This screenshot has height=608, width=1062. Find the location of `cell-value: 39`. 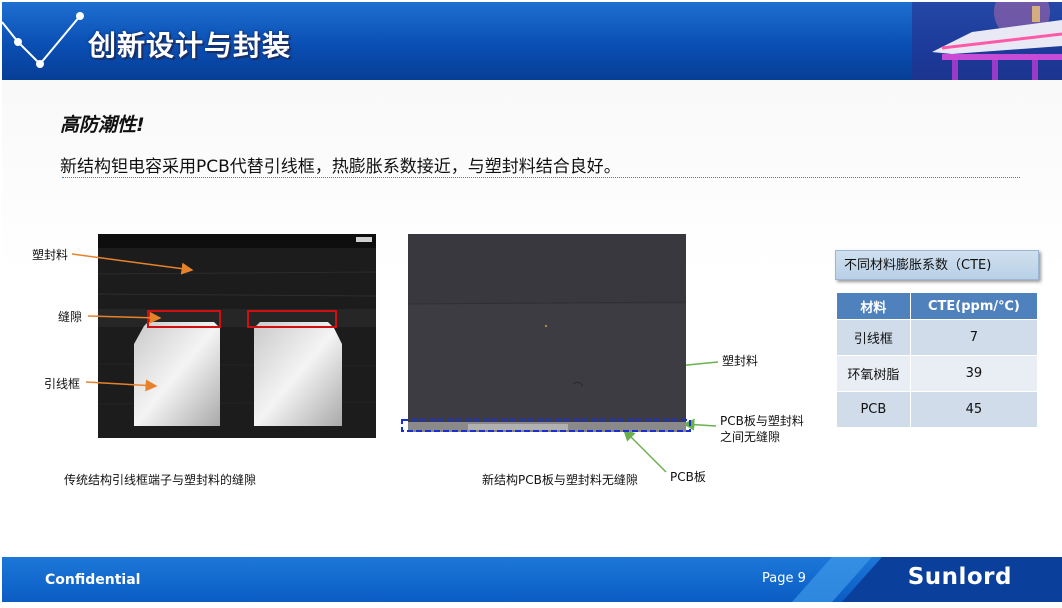

cell-value: 39 is located at coordinates (974, 373).